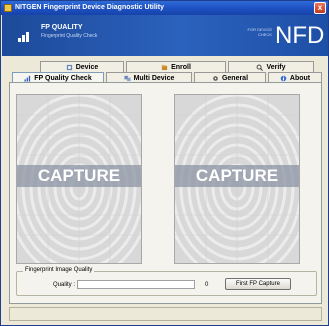 Image resolution: width=329 pixels, height=326 pixels. I want to click on tab-device: Device, so click(82, 66).